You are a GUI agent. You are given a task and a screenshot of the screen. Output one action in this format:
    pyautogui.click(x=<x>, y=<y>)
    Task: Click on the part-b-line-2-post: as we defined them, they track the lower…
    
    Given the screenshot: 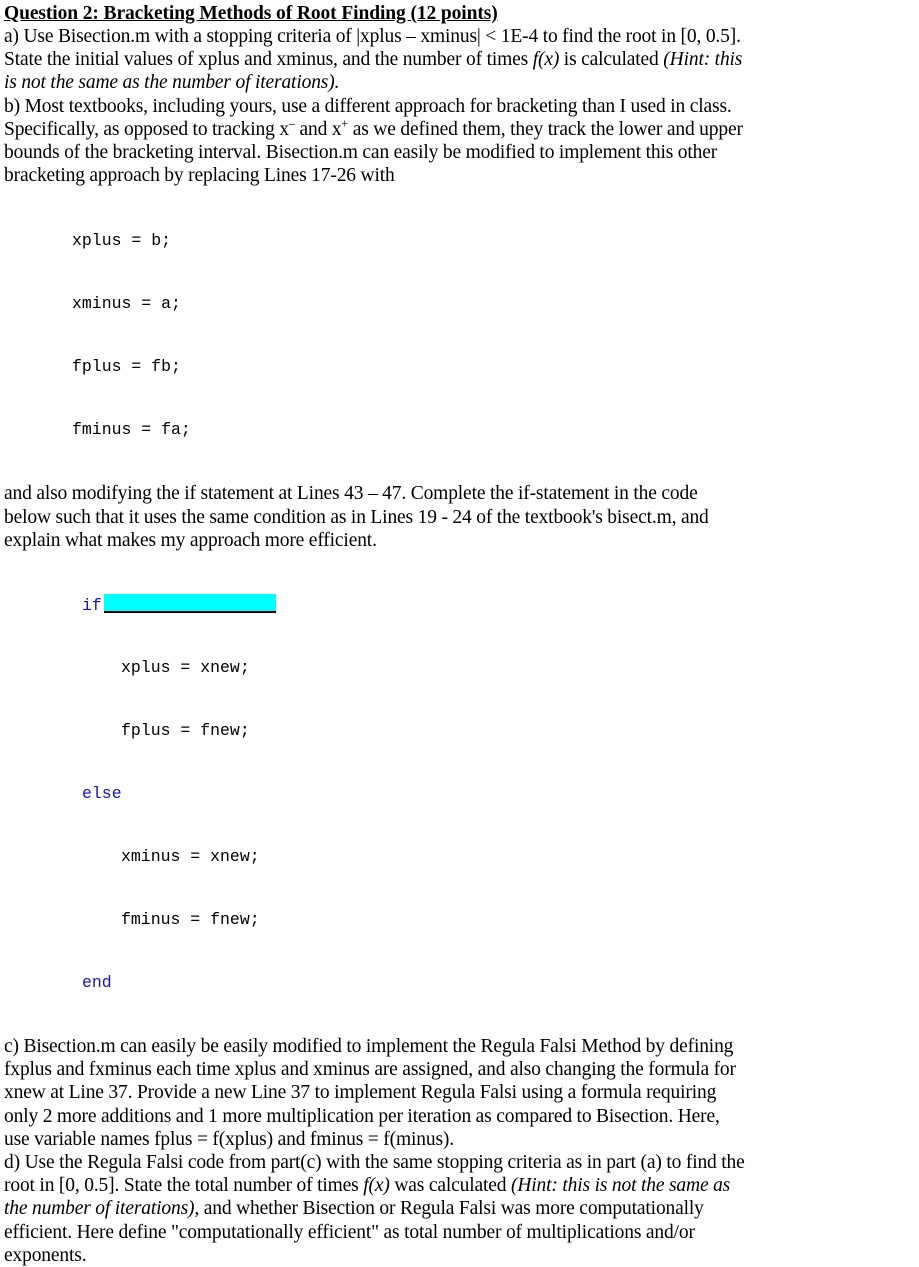 What is the action you would take?
    pyautogui.click(x=545, y=129)
    